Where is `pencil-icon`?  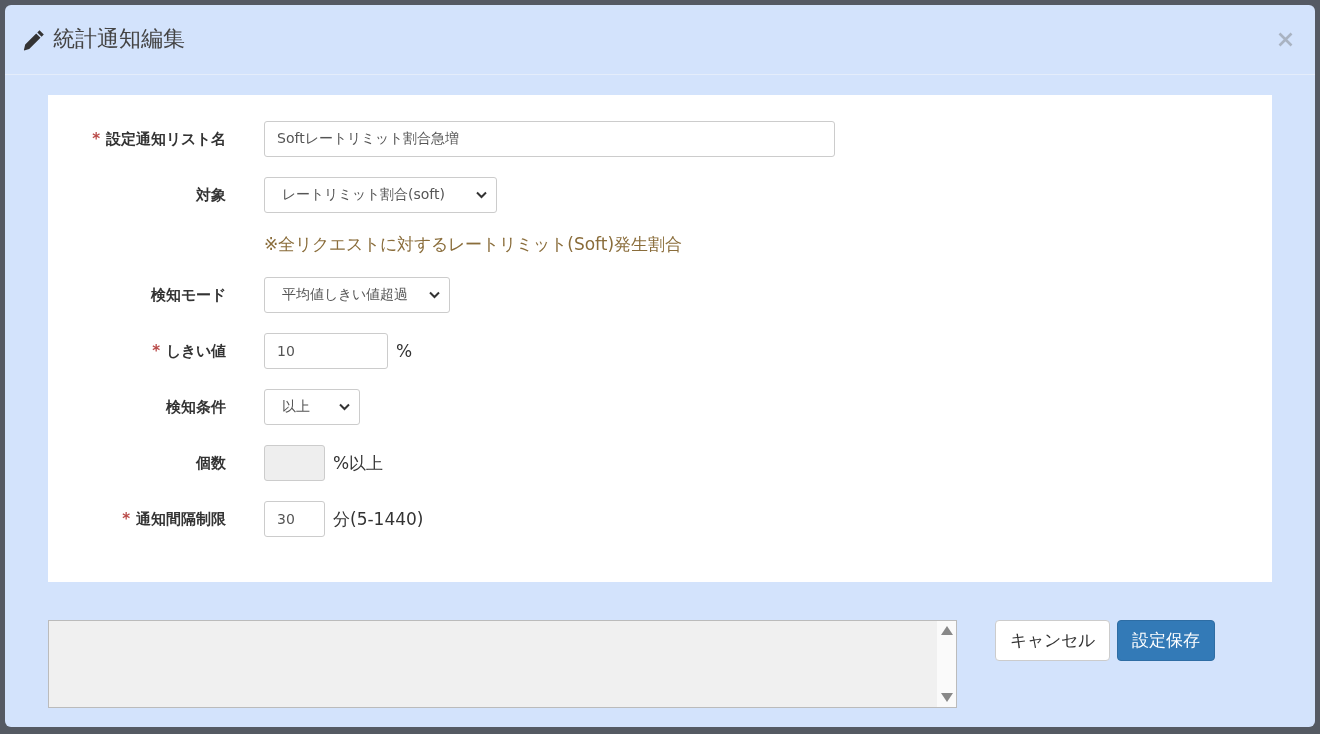
pencil-icon is located at coordinates (34, 39).